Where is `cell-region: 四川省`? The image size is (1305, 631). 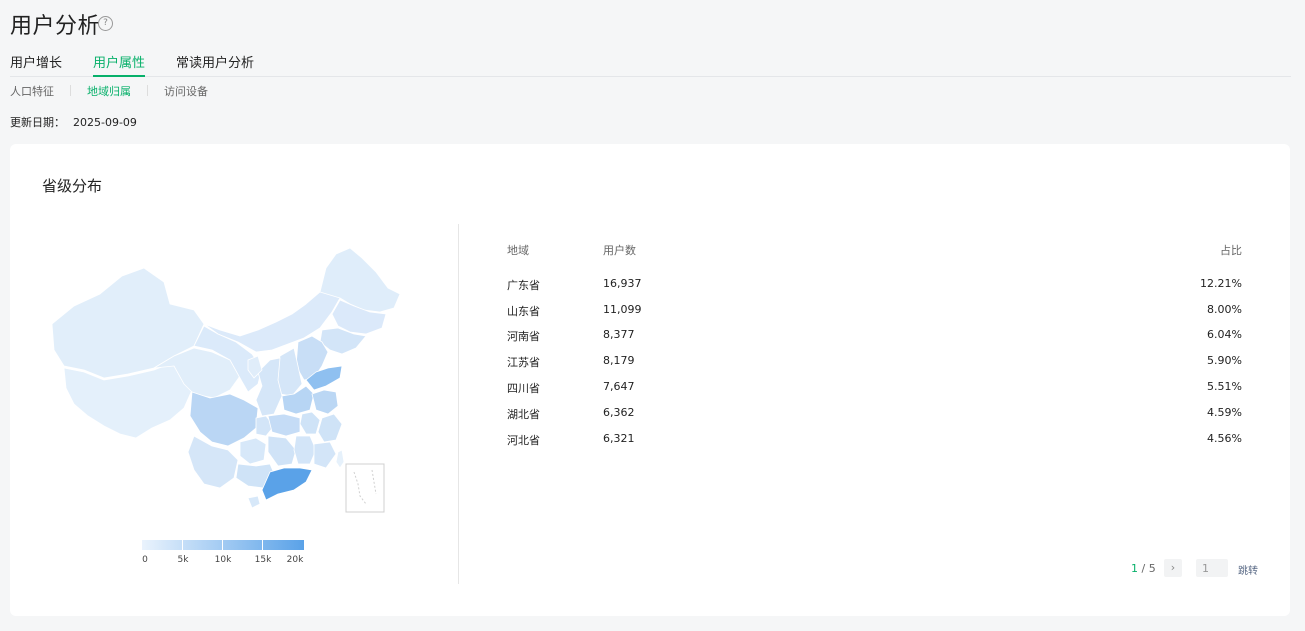
cell-region: 四川省 is located at coordinates (523, 388).